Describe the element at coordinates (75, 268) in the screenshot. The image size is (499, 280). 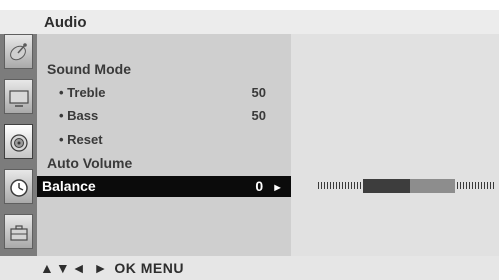
I see `direction-arrows-icon: ▲▼◄ ►` at that location.